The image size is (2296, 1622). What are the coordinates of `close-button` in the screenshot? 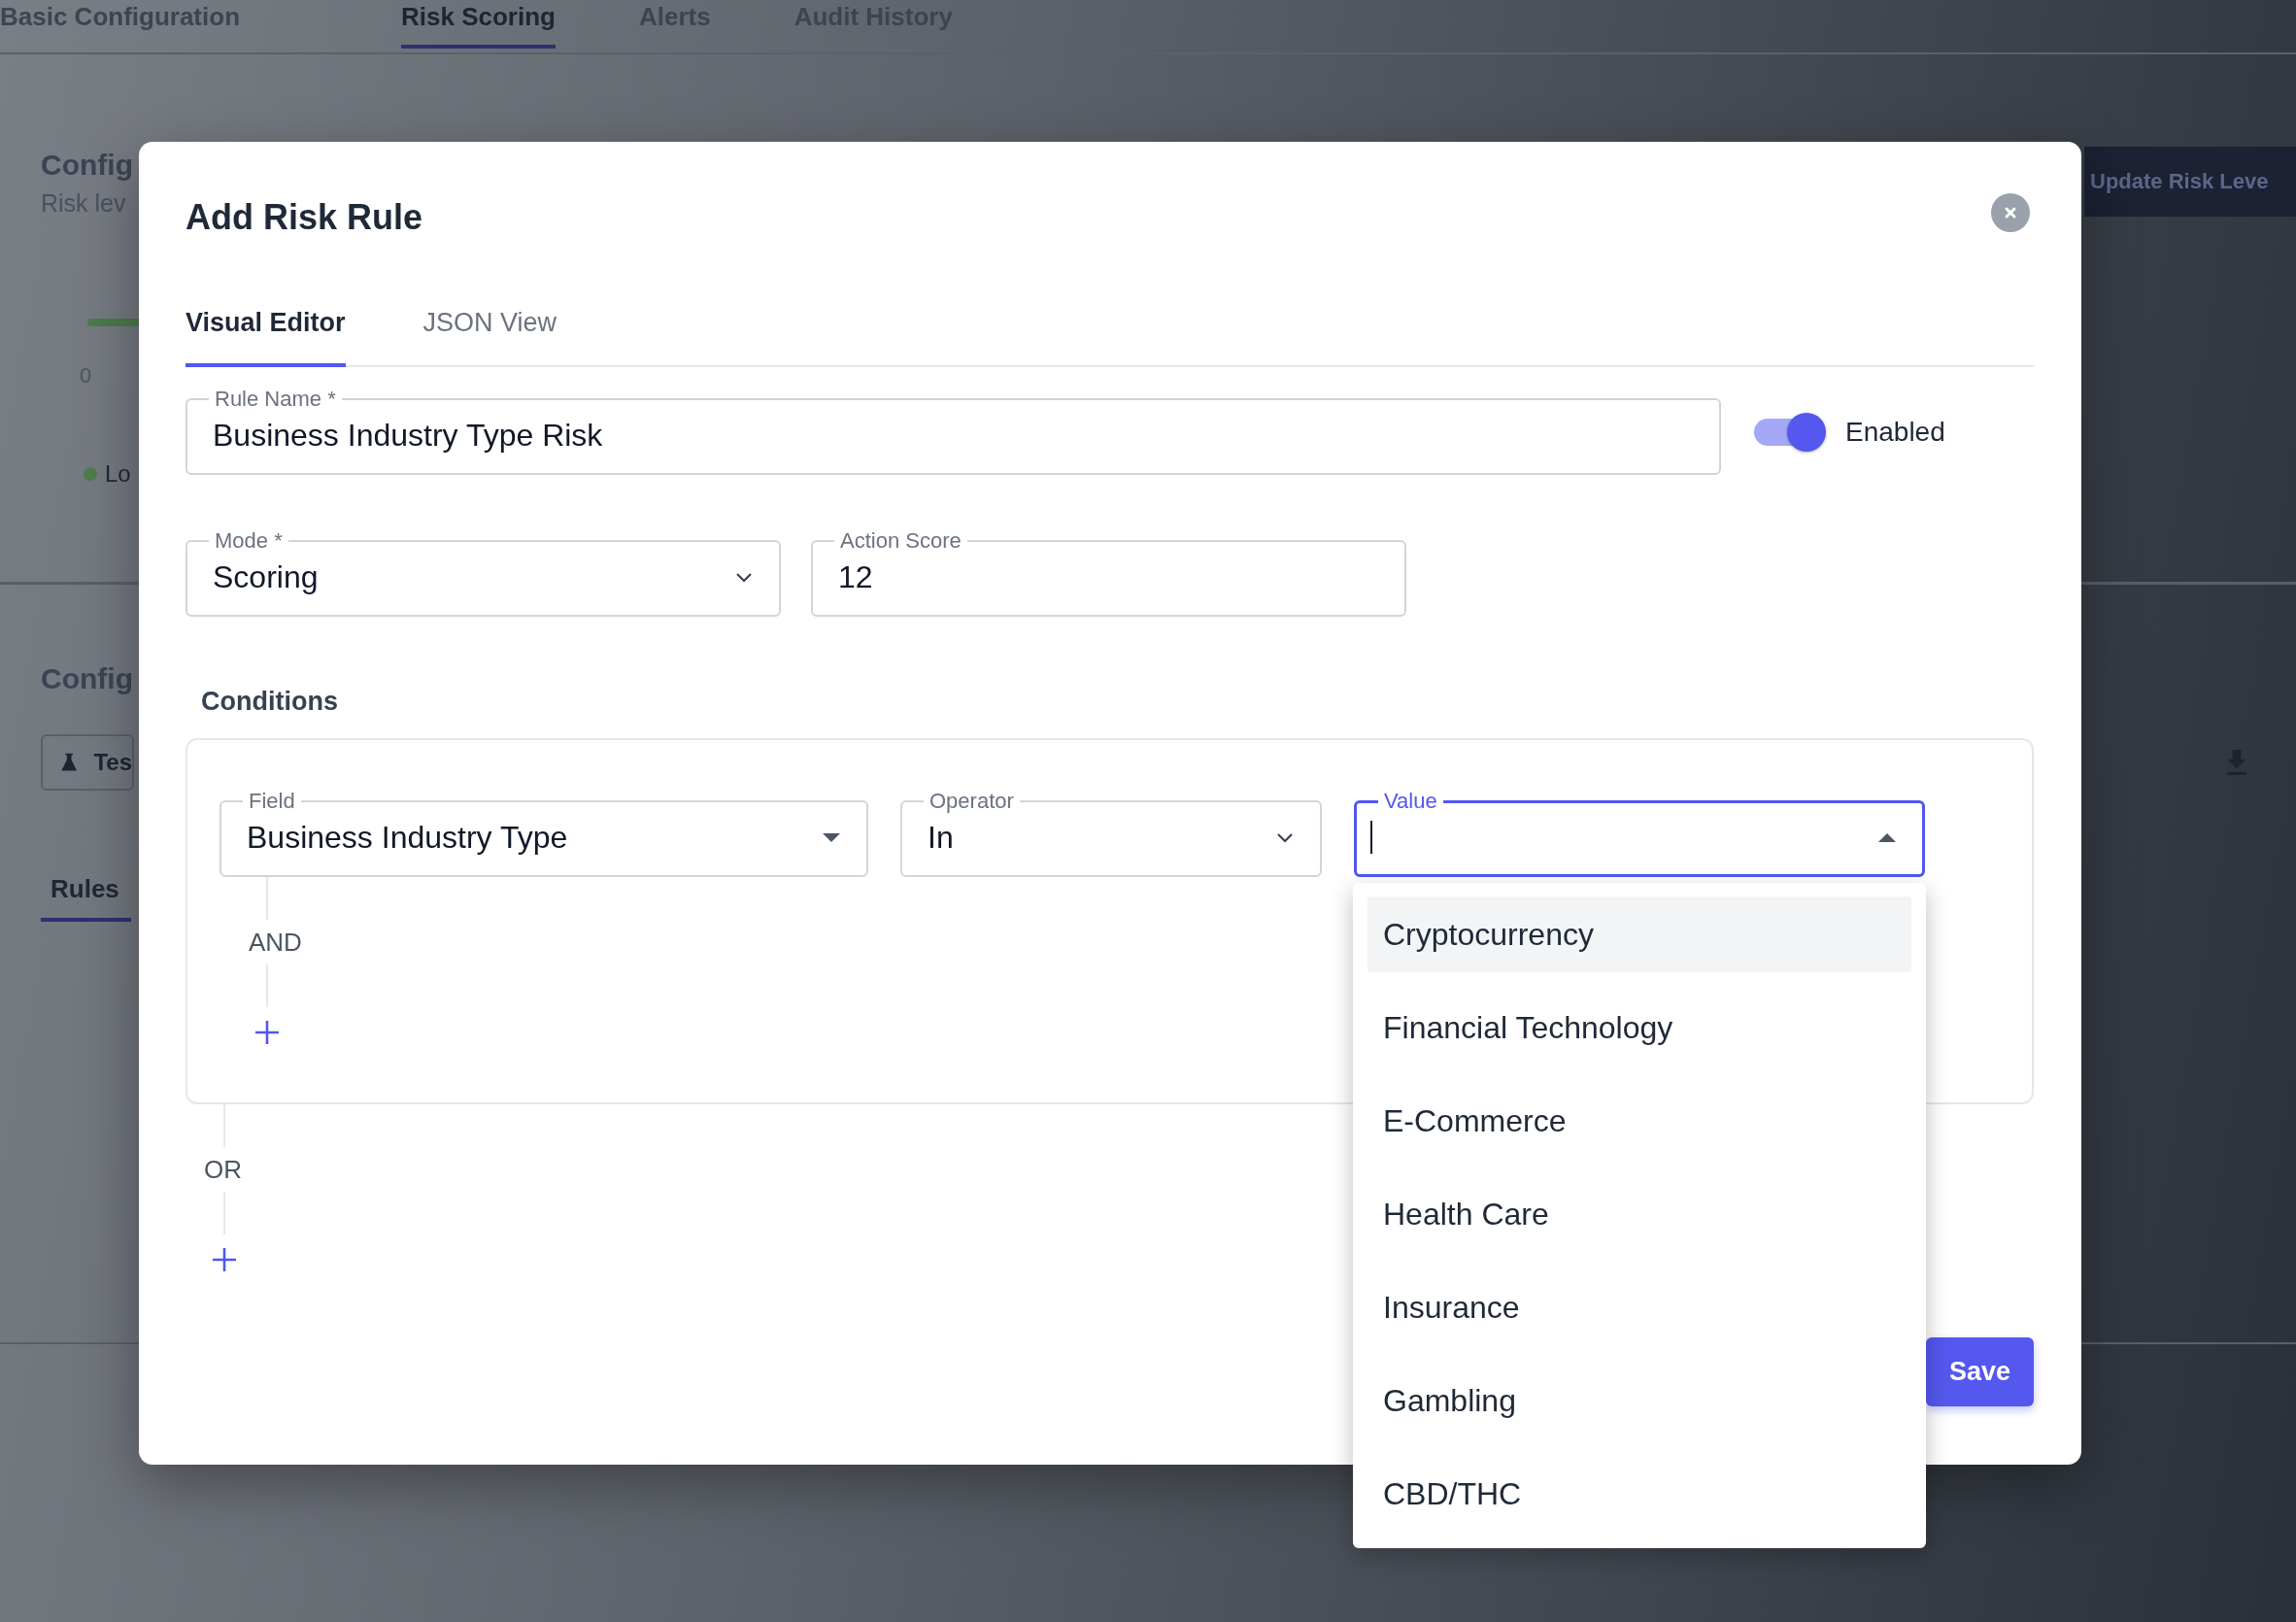 It's located at (2011, 212).